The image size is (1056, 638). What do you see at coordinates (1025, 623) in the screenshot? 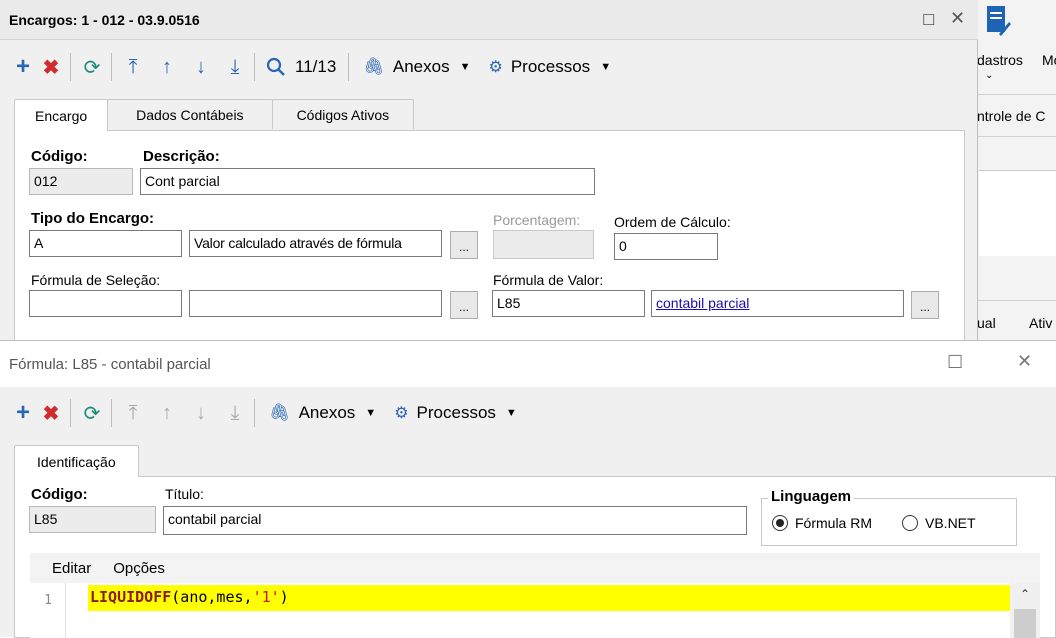
I see `scroll-thumb` at bounding box center [1025, 623].